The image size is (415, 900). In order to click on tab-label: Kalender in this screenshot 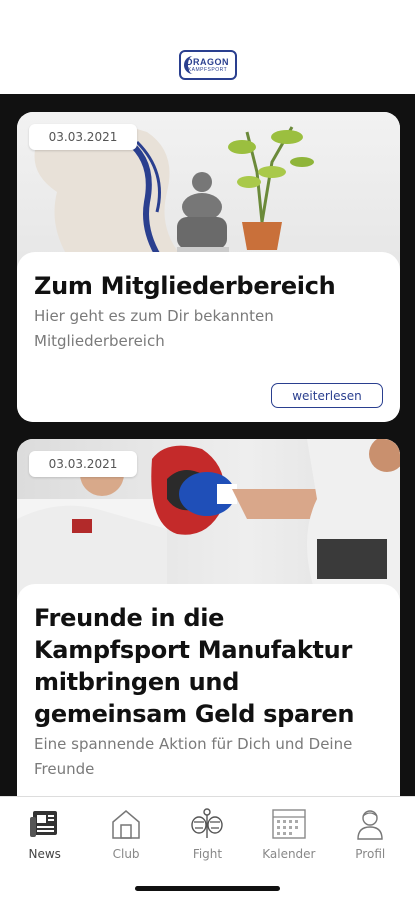, I will do `click(289, 854)`.